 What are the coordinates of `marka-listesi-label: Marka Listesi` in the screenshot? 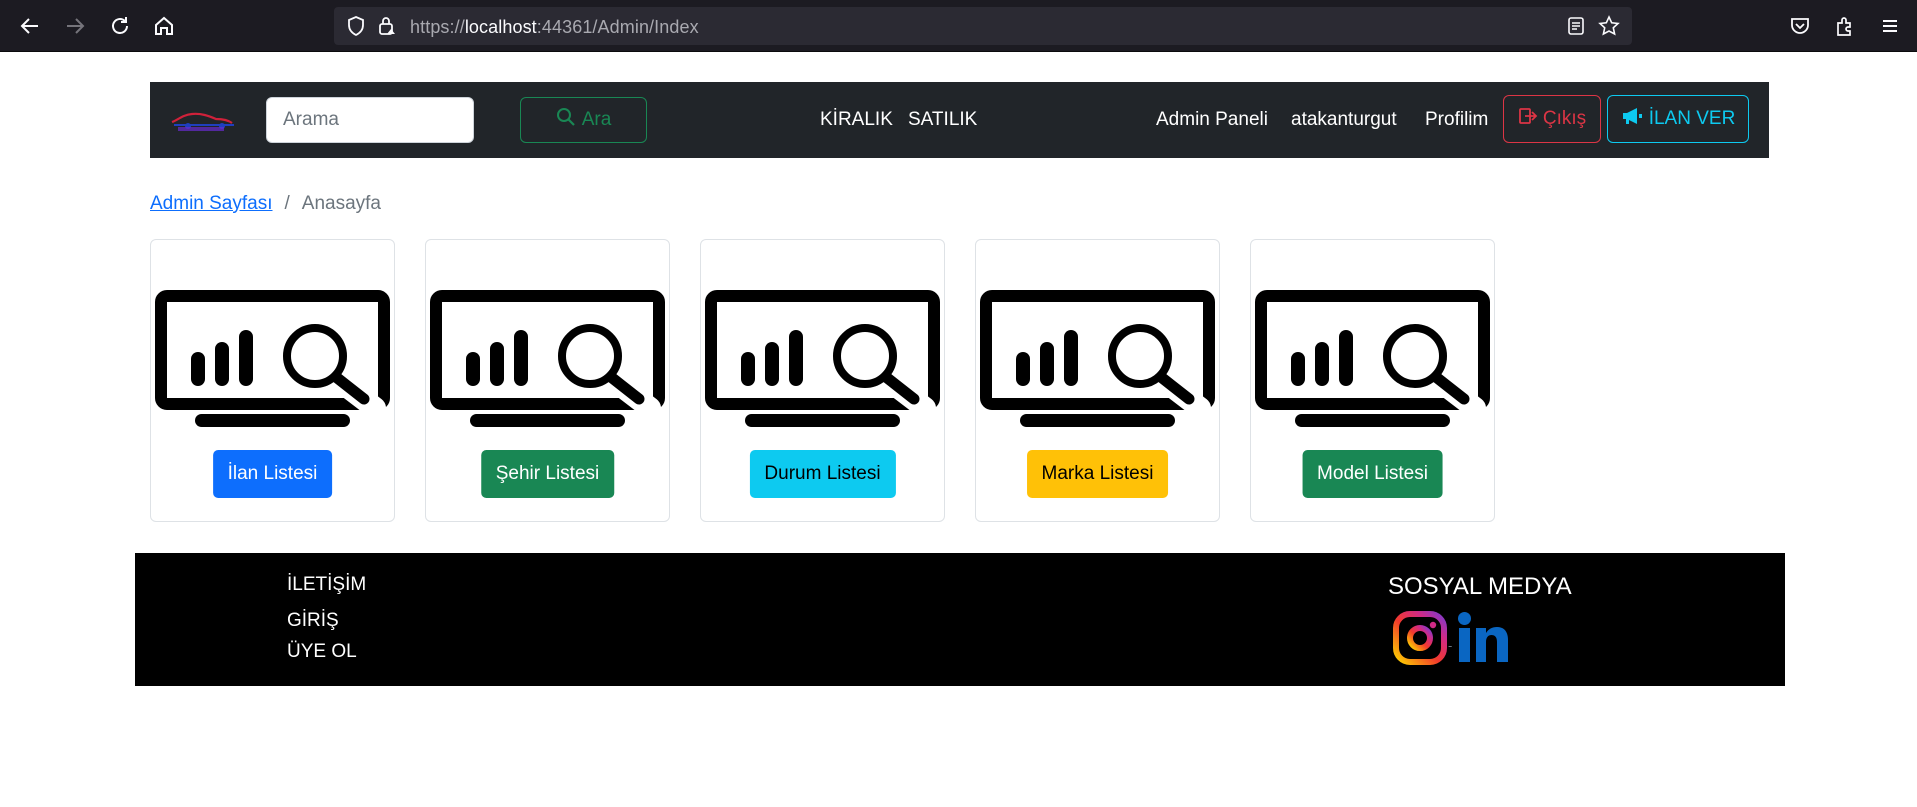 It's located at (1097, 473).